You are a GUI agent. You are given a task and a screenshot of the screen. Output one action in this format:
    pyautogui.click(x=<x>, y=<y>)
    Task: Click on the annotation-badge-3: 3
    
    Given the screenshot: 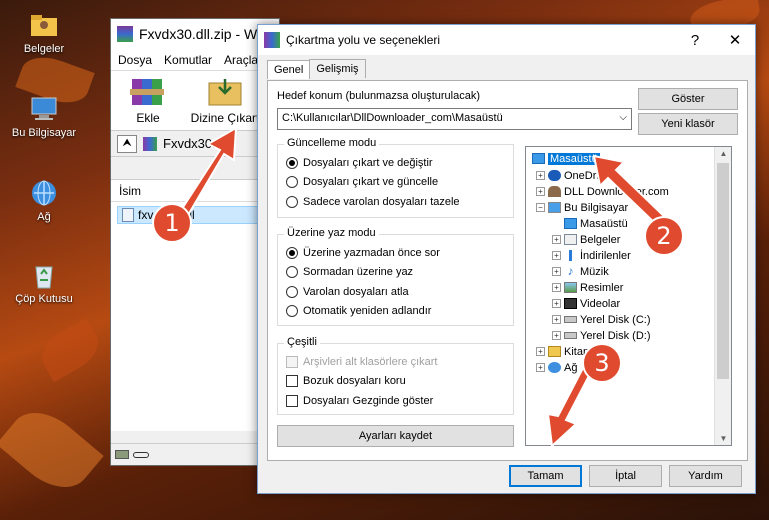 What is the action you would take?
    pyautogui.click(x=602, y=363)
    